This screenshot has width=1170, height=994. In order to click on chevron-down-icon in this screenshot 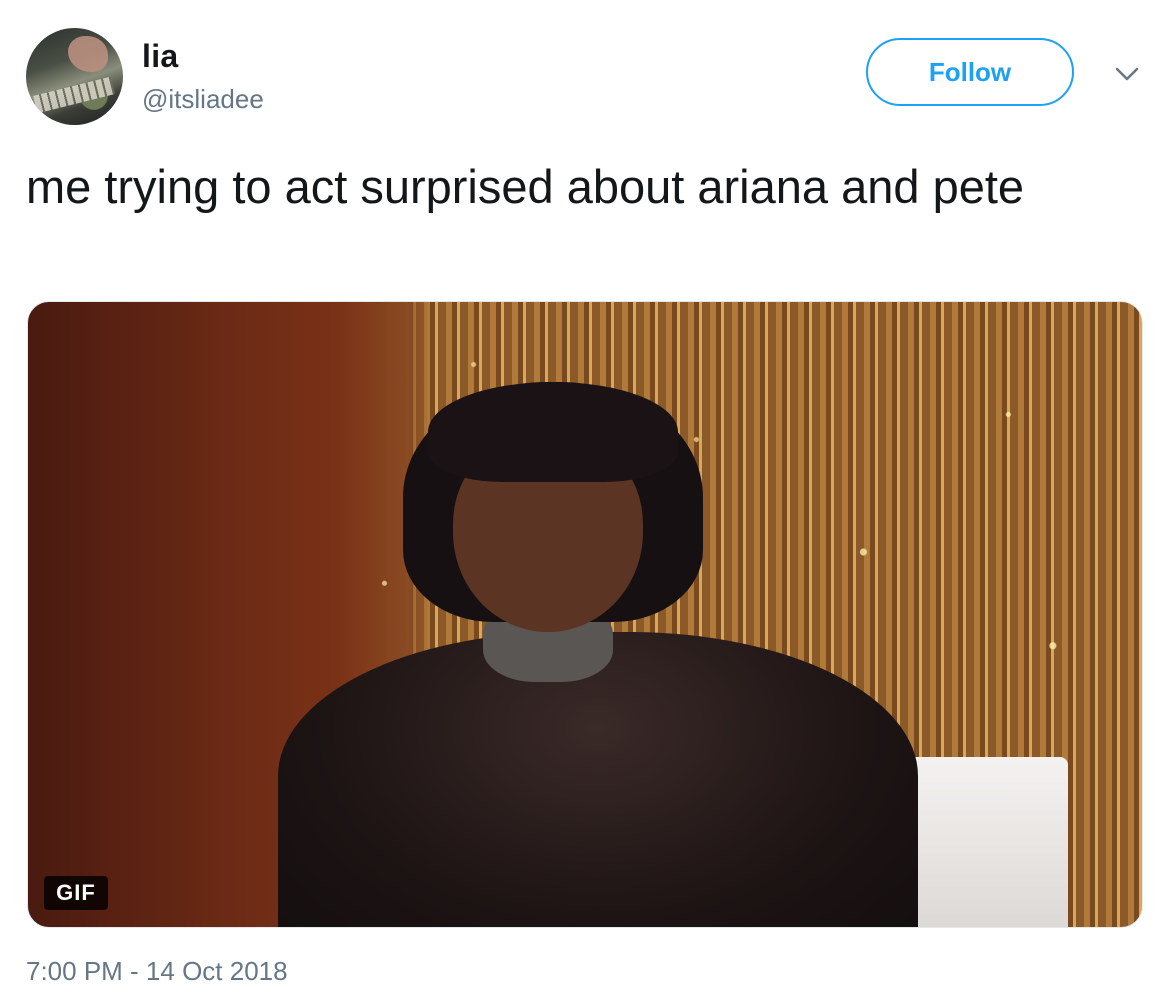, I will do `click(1127, 74)`.